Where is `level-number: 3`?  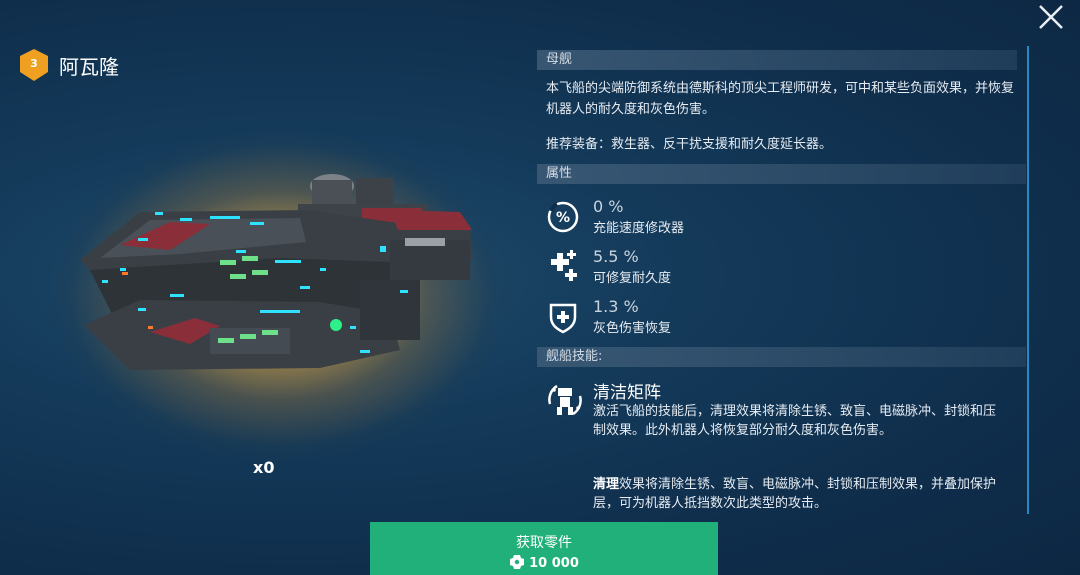 level-number: 3 is located at coordinates (34, 63).